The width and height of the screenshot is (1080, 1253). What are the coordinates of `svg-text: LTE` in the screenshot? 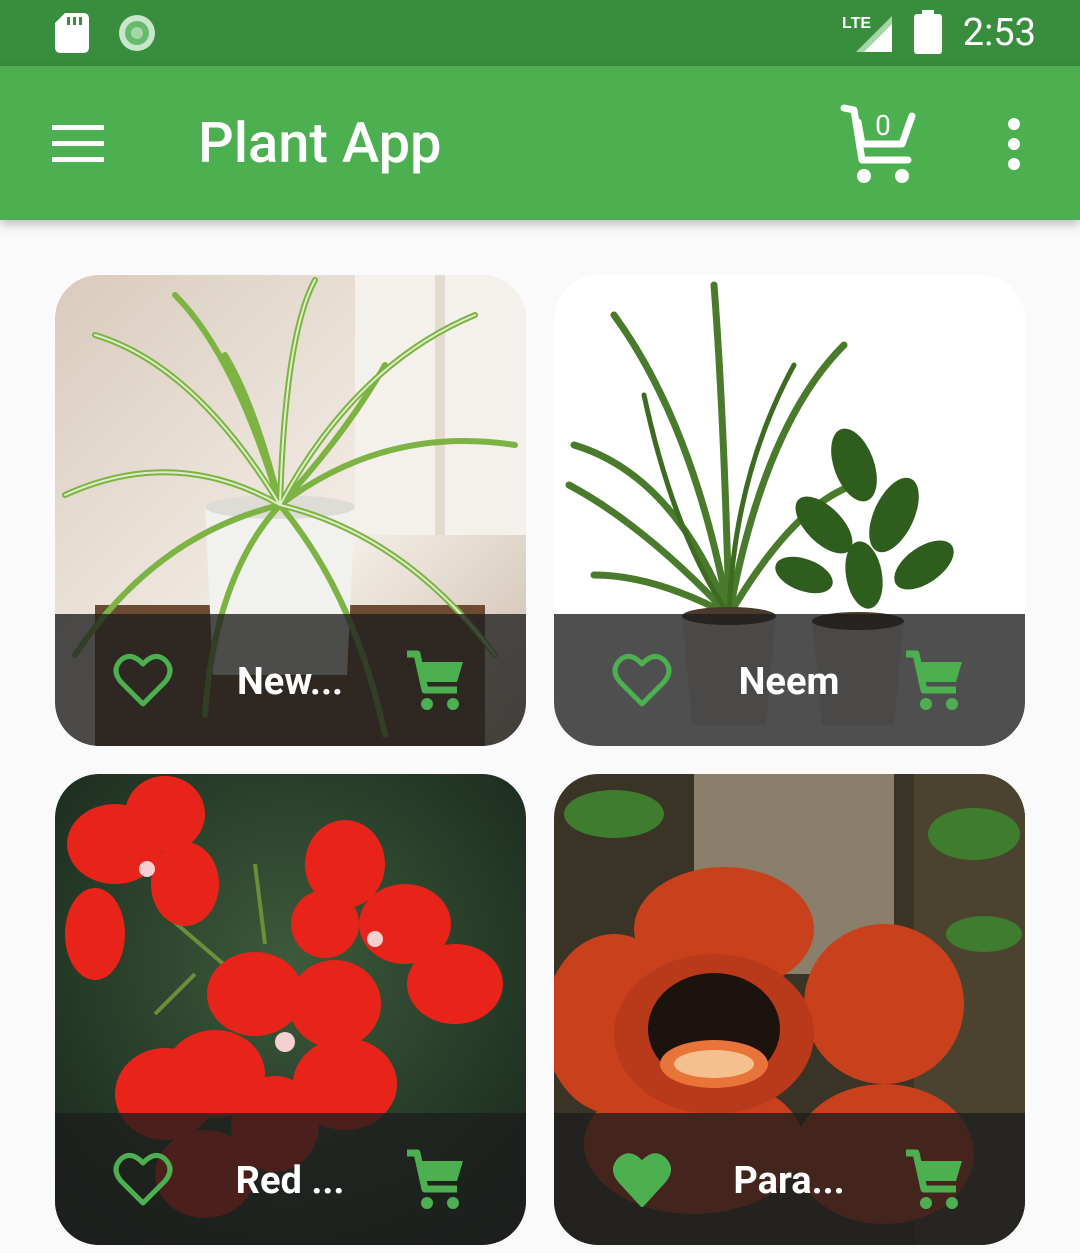 It's located at (856, 23).